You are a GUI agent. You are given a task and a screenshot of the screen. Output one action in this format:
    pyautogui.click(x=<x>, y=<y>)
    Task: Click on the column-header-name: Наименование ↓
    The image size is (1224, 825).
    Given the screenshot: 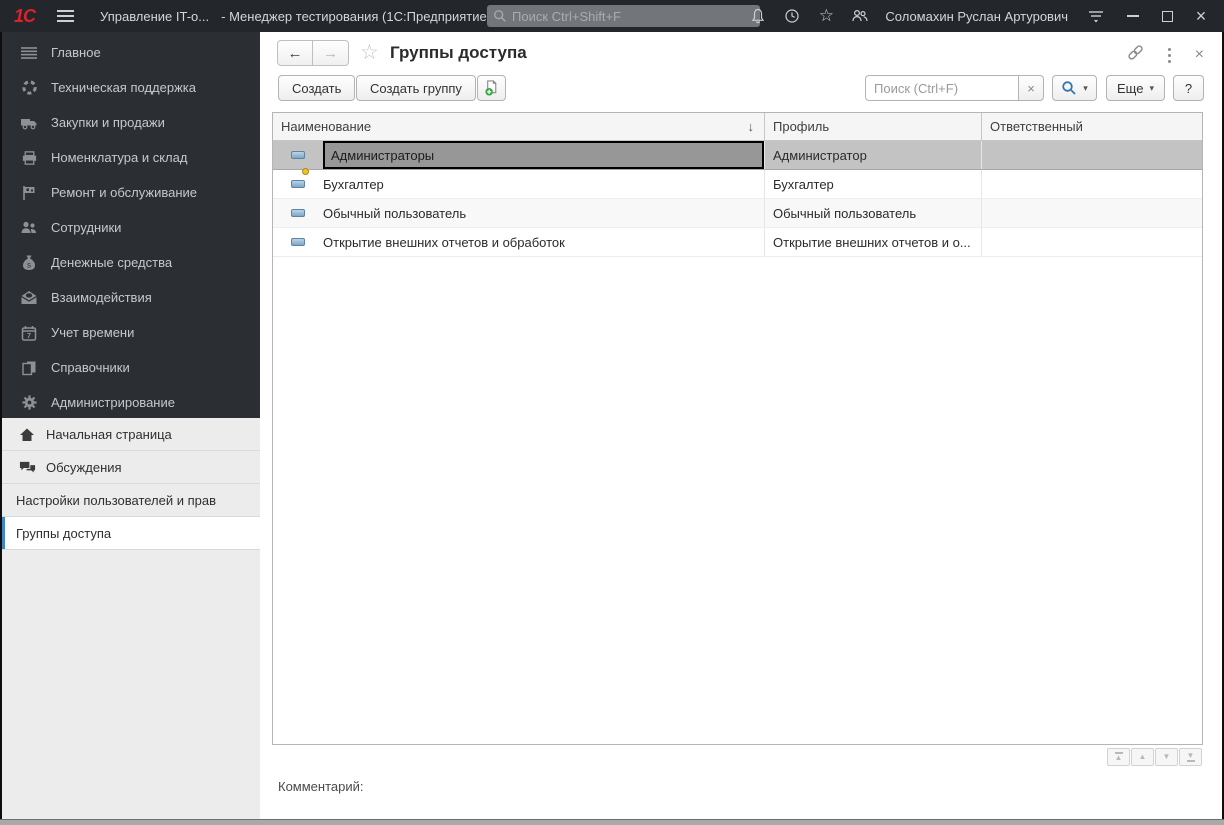 What is the action you would take?
    pyautogui.click(x=519, y=126)
    